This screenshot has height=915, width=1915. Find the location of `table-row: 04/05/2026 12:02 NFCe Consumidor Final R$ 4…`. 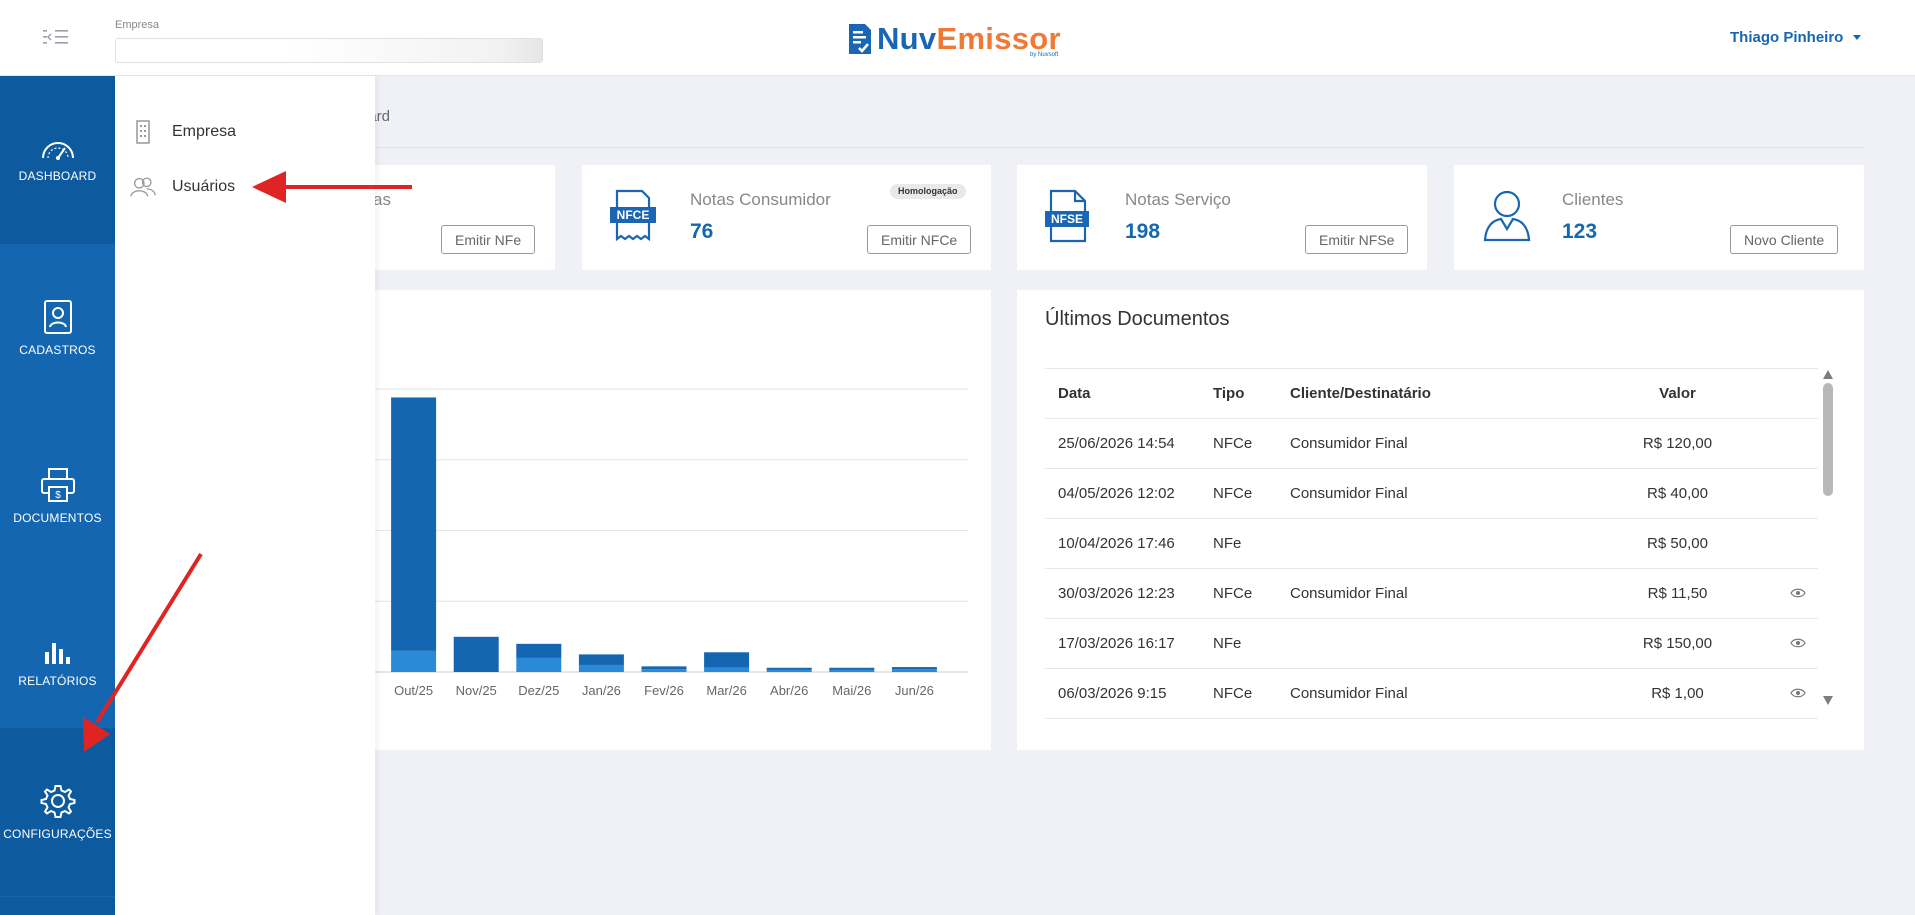

table-row: 04/05/2026 12:02 NFCe Consumidor Final R$ 4… is located at coordinates (1431, 493).